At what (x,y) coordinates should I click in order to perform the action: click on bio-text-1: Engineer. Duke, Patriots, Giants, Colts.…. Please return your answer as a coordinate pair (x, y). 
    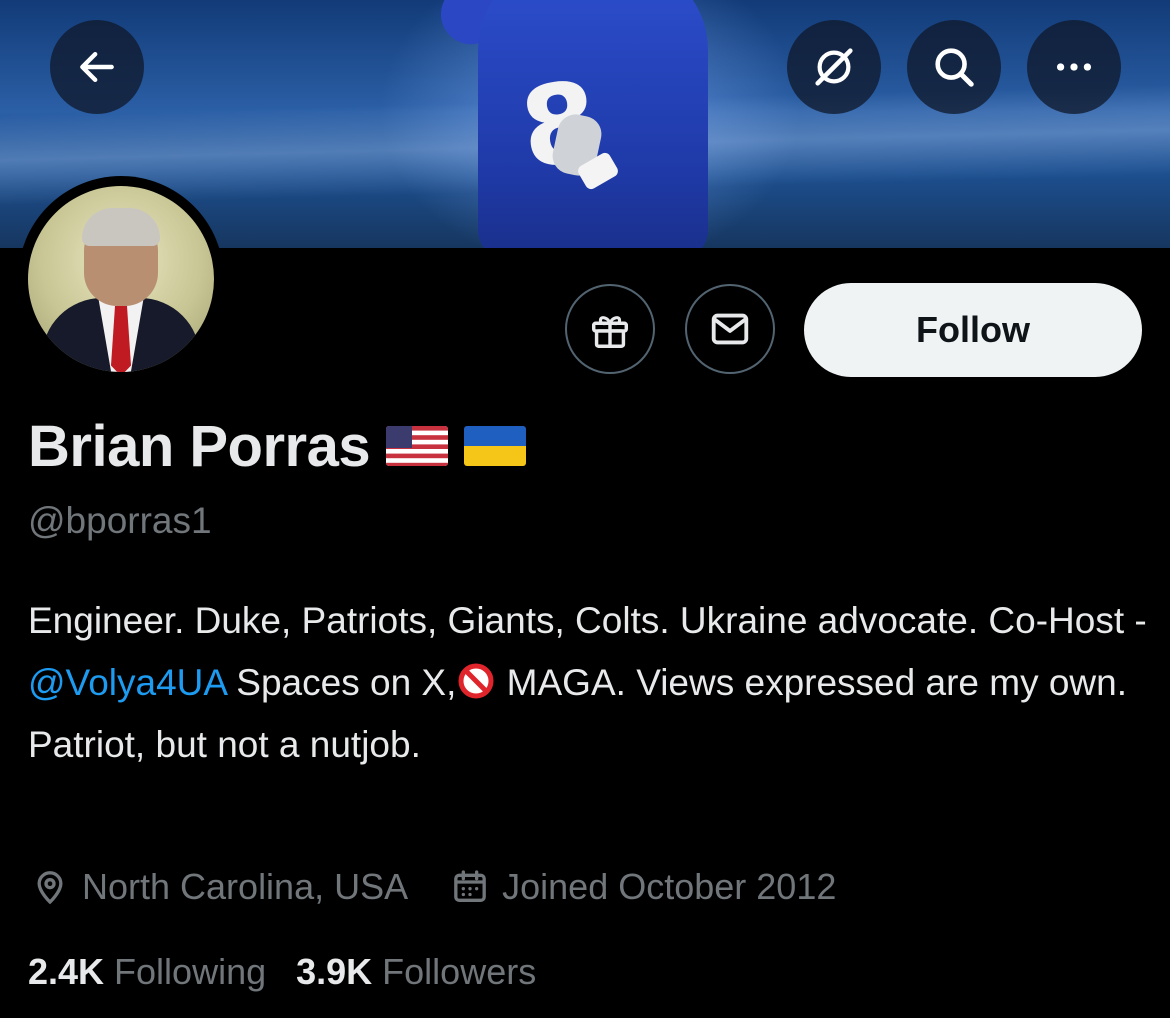
    Looking at the image, I should click on (587, 620).